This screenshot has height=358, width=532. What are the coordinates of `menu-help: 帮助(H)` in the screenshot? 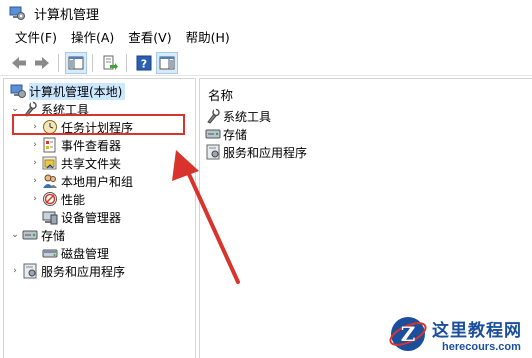 It's located at (208, 38).